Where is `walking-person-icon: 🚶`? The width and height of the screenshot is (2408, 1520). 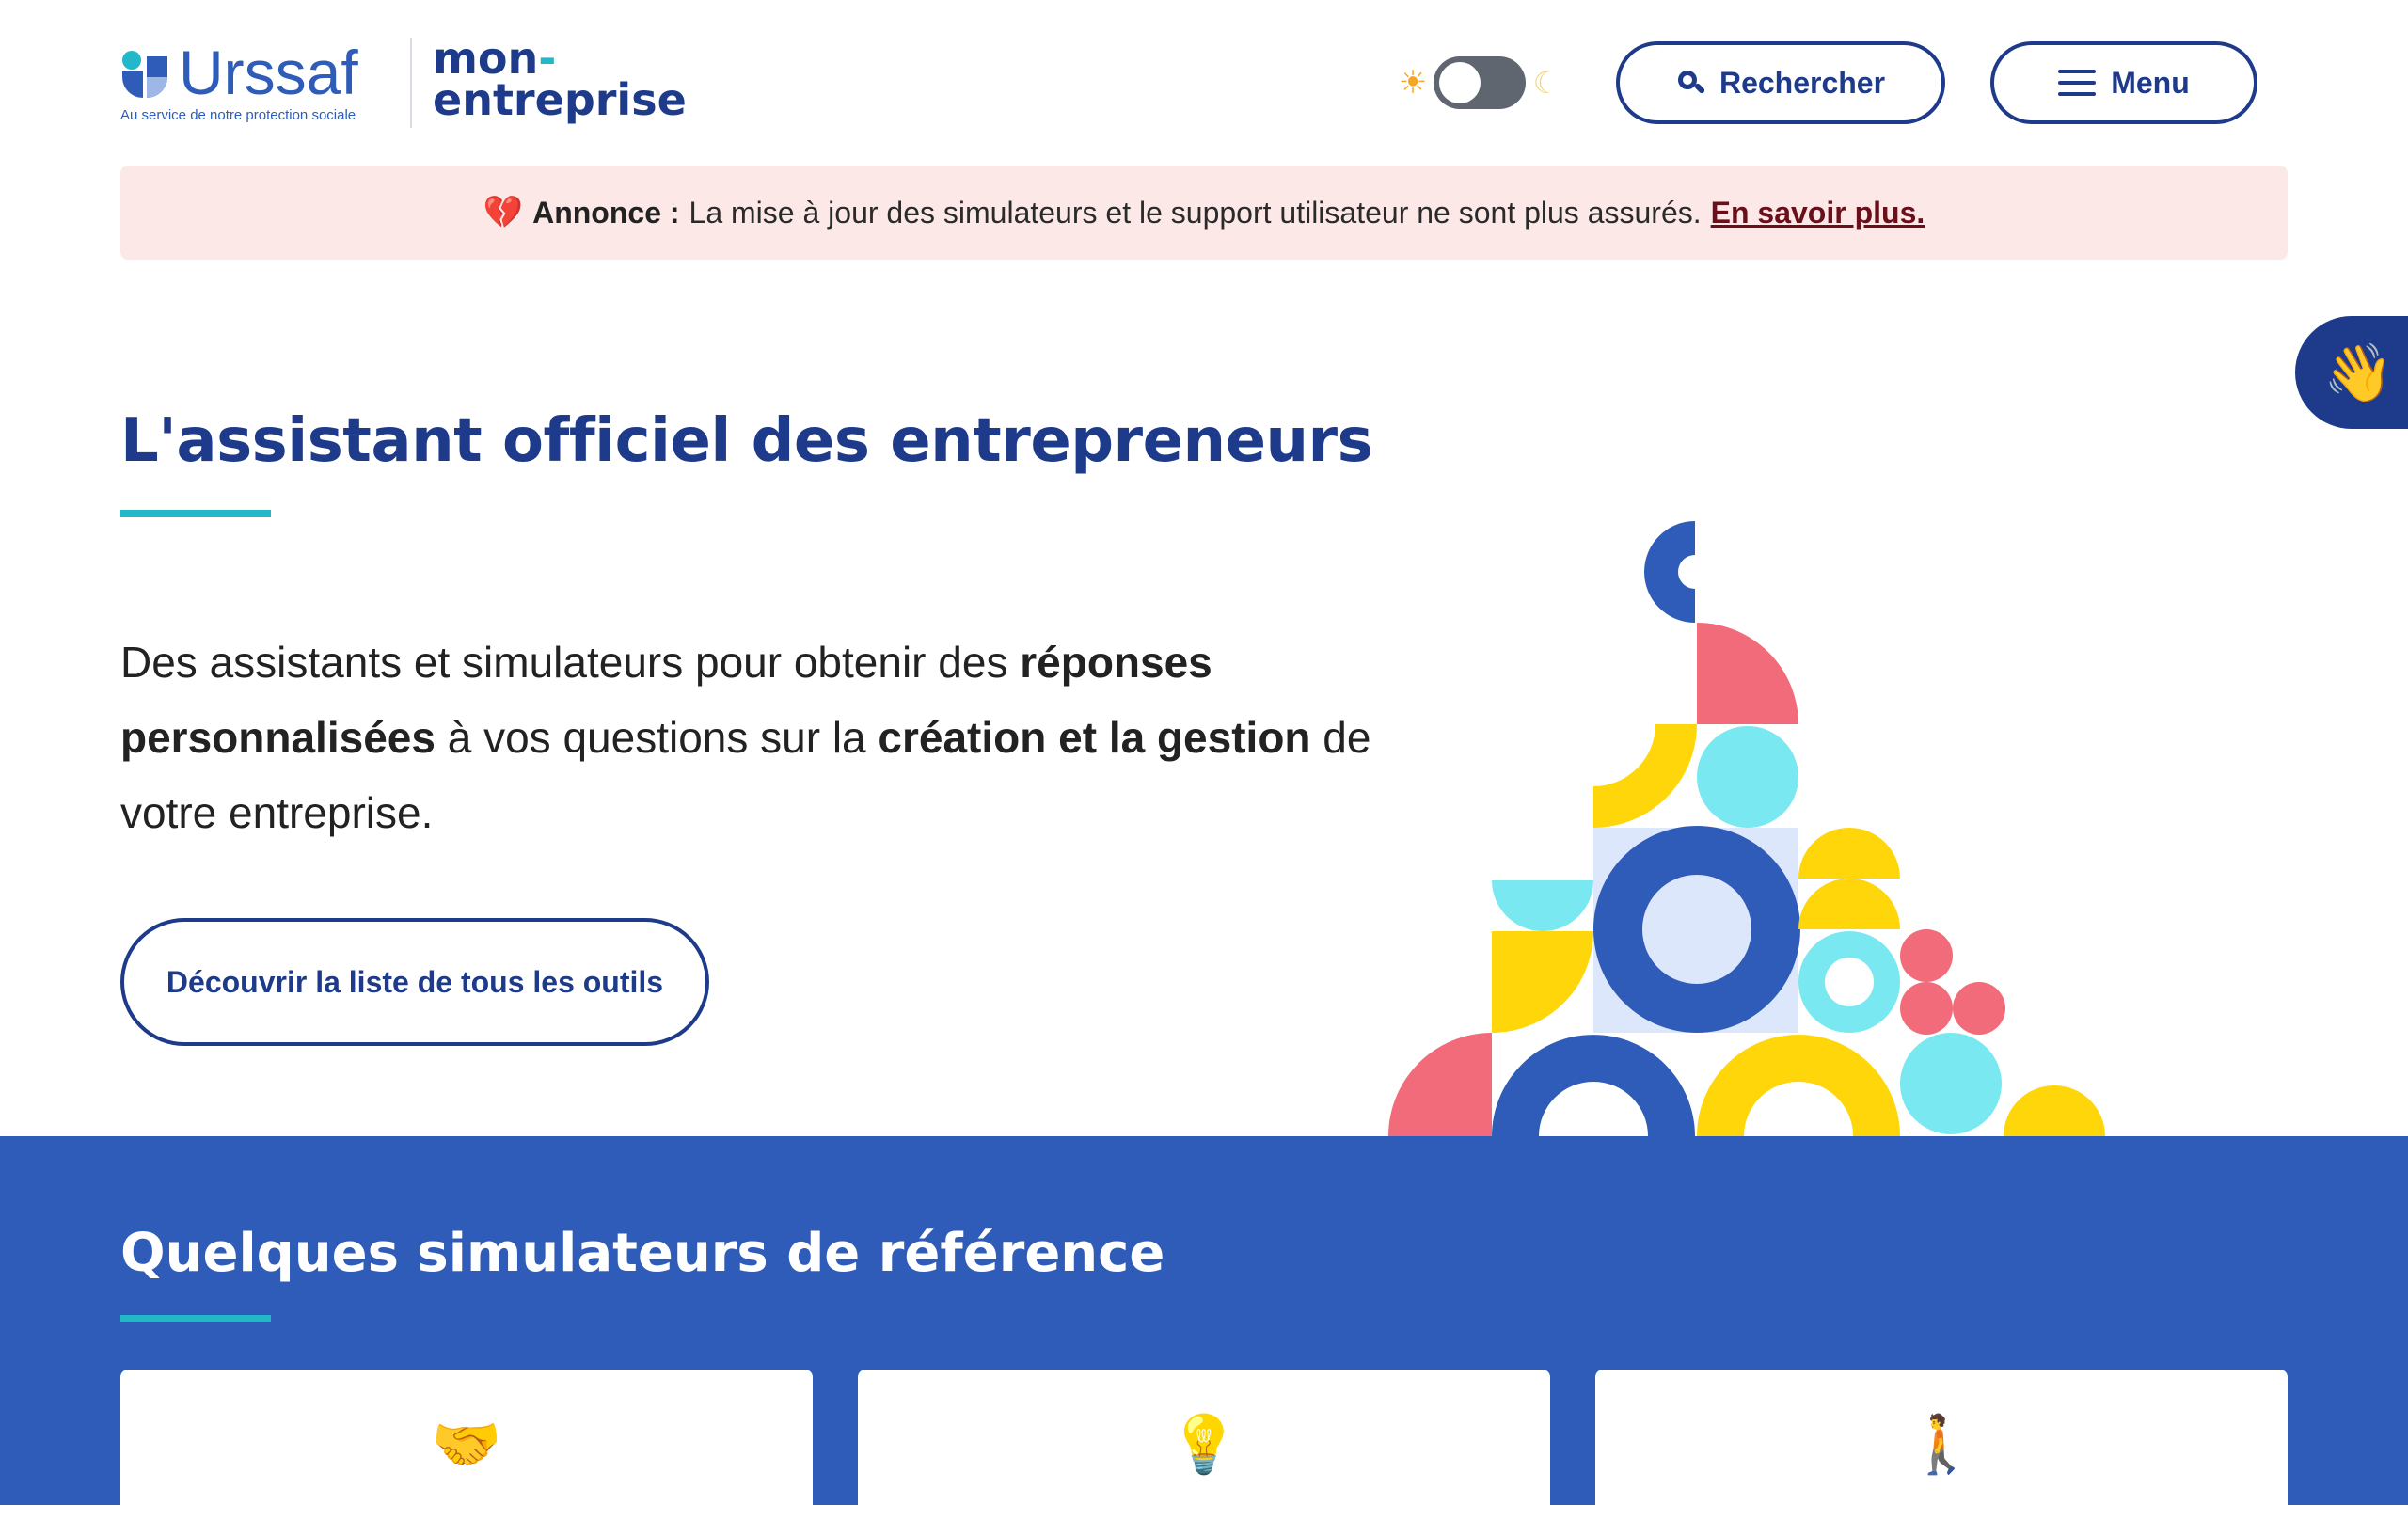 walking-person-icon: 🚶 is located at coordinates (1941, 1444).